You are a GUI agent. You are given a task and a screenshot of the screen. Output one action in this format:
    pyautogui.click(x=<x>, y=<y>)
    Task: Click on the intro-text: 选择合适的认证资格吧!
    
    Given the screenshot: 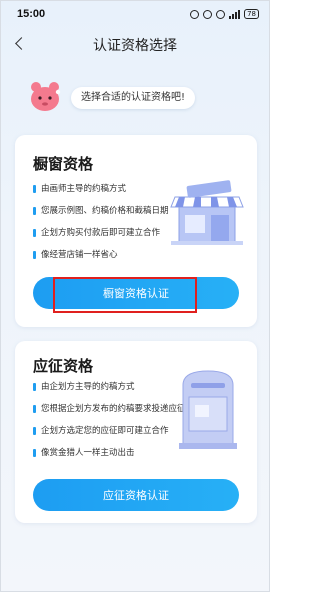 What is the action you would take?
    pyautogui.click(x=133, y=98)
    